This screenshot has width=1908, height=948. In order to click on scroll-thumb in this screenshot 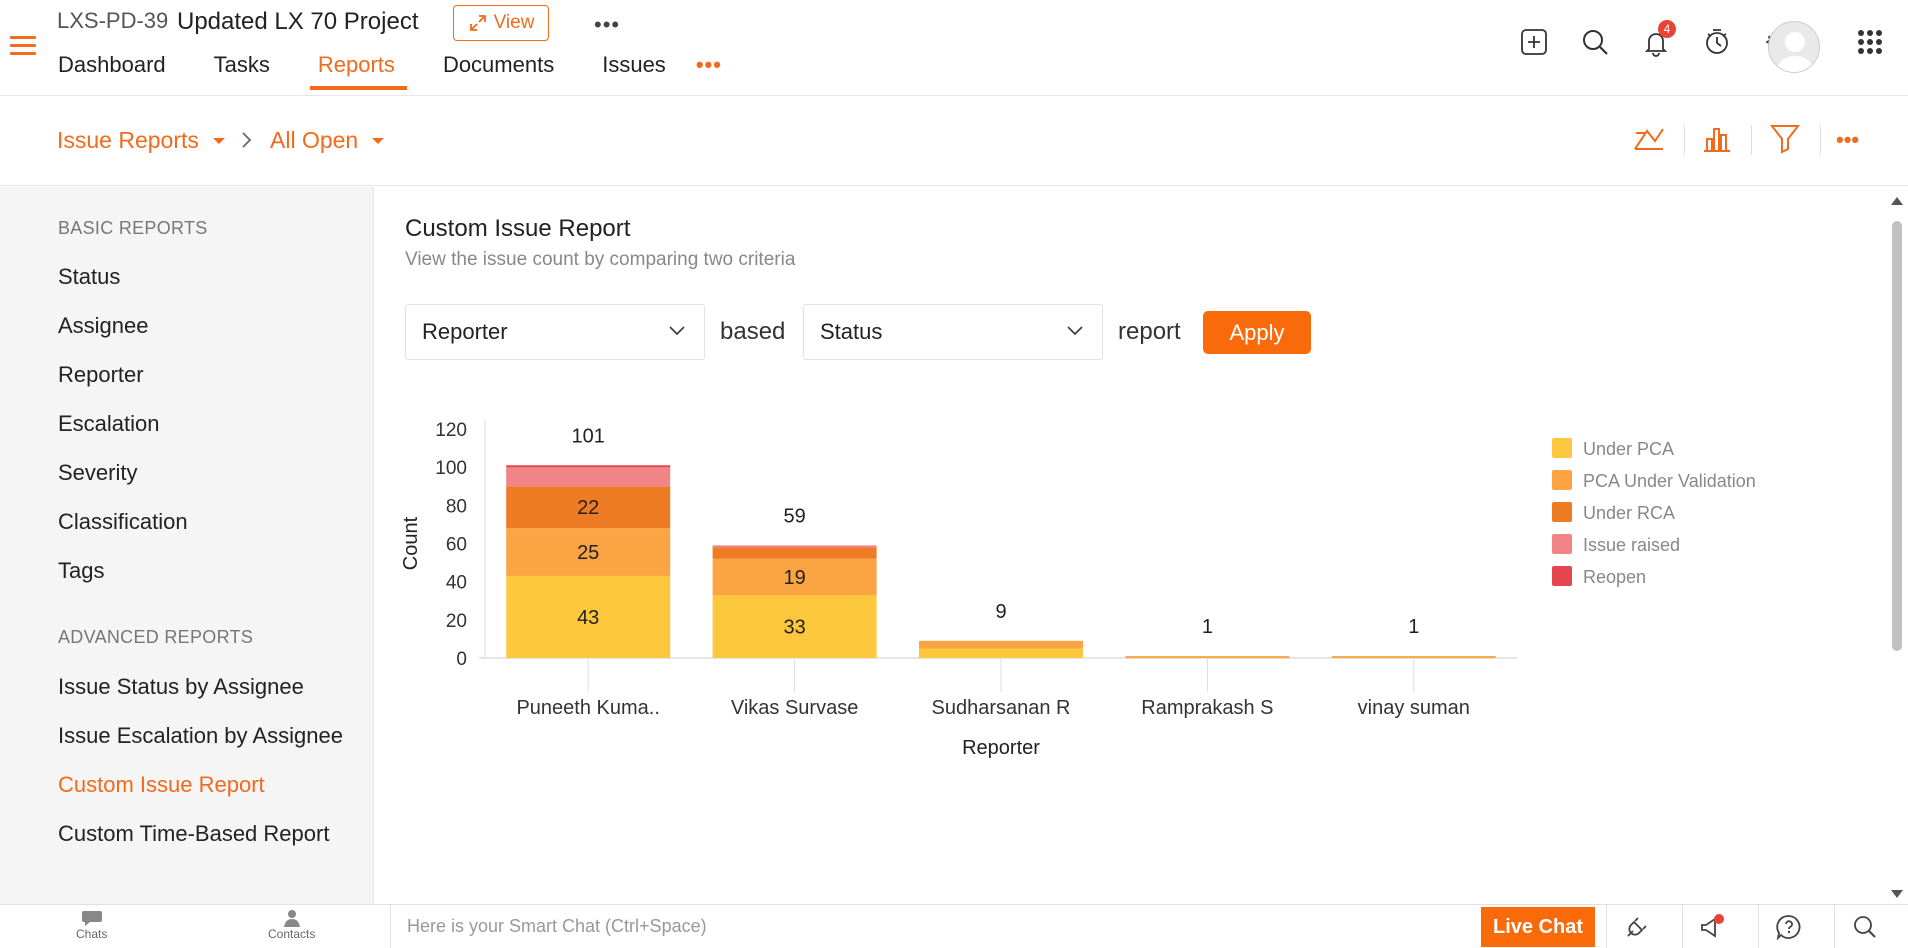, I will do `click(1897, 436)`.